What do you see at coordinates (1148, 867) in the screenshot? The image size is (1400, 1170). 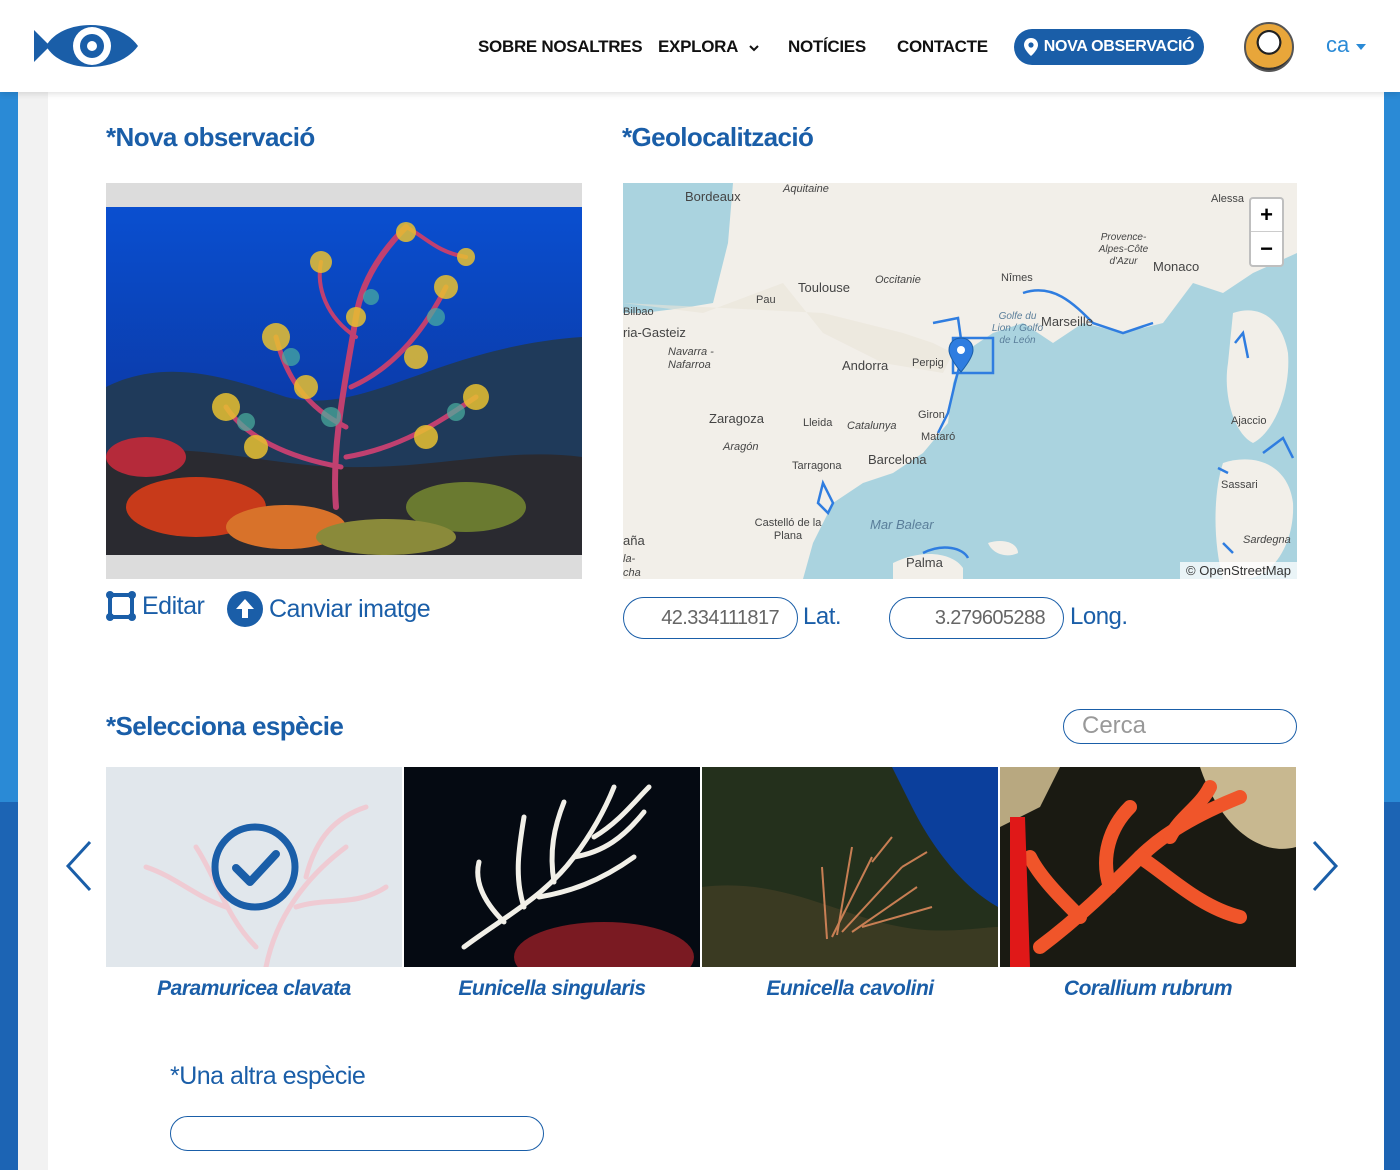 I see `species-card-corallium-rubrum` at bounding box center [1148, 867].